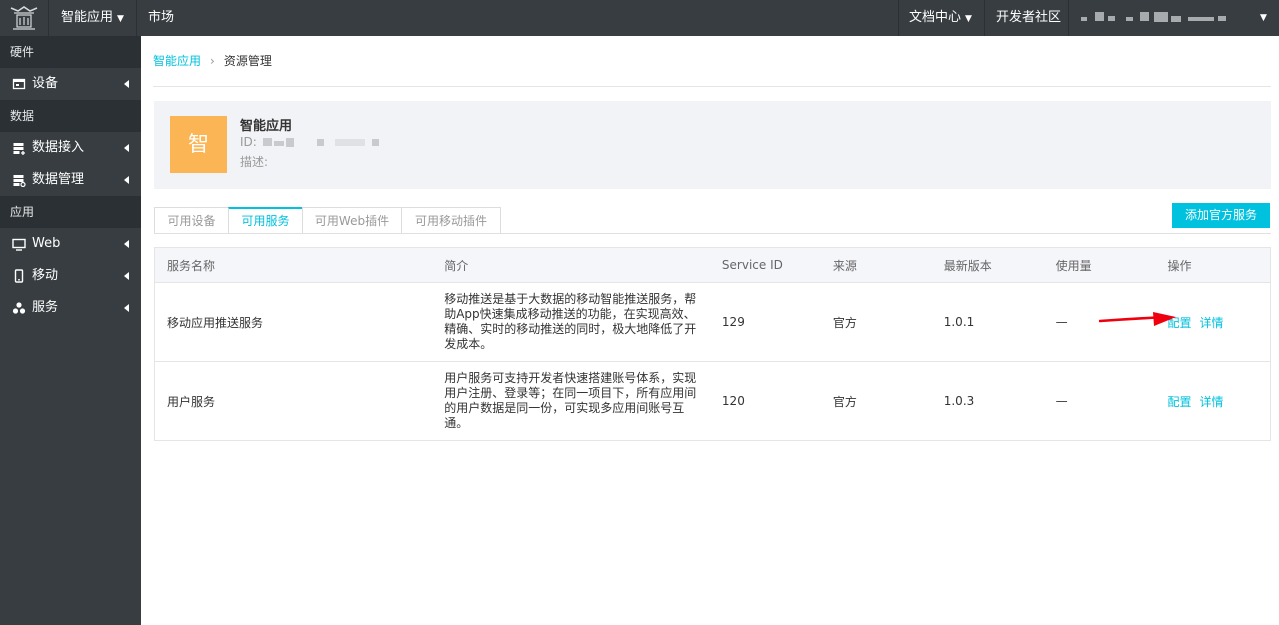  I want to click on tab-available-services: 可用服务, so click(265, 220).